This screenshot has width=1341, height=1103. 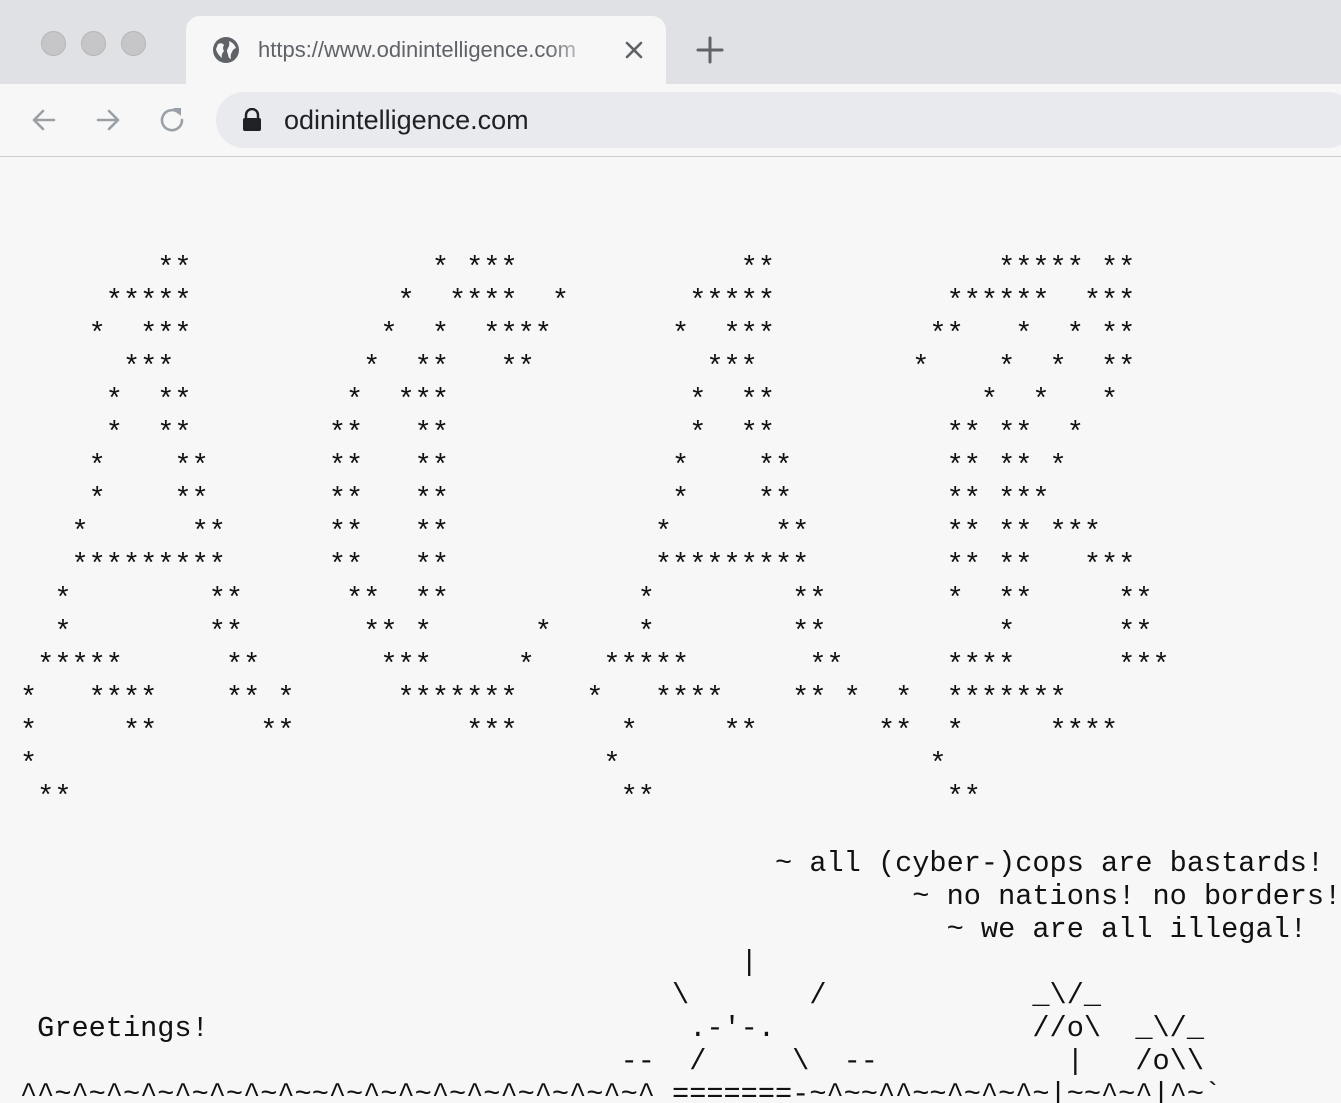 What do you see at coordinates (670, 42) in the screenshot?
I see `tab-bar: https://www.odinintelligence.com` at bounding box center [670, 42].